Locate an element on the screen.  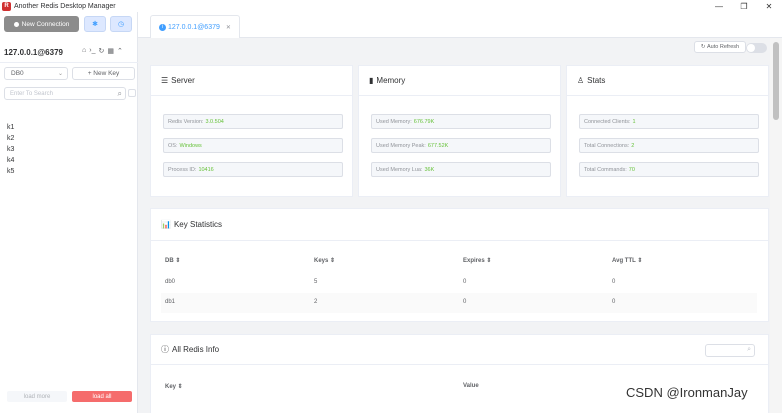
chevron-down-icon: ⌄ is located at coordinates (60, 74).